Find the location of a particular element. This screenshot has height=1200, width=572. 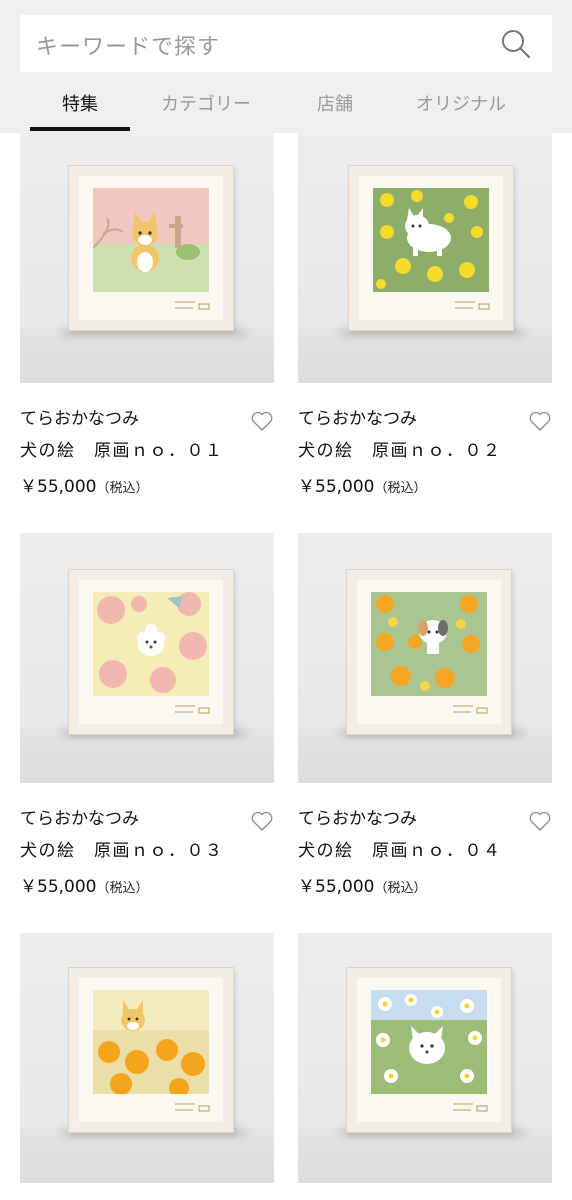

artwork-white-dog-yellow-flowers is located at coordinates (431, 240).